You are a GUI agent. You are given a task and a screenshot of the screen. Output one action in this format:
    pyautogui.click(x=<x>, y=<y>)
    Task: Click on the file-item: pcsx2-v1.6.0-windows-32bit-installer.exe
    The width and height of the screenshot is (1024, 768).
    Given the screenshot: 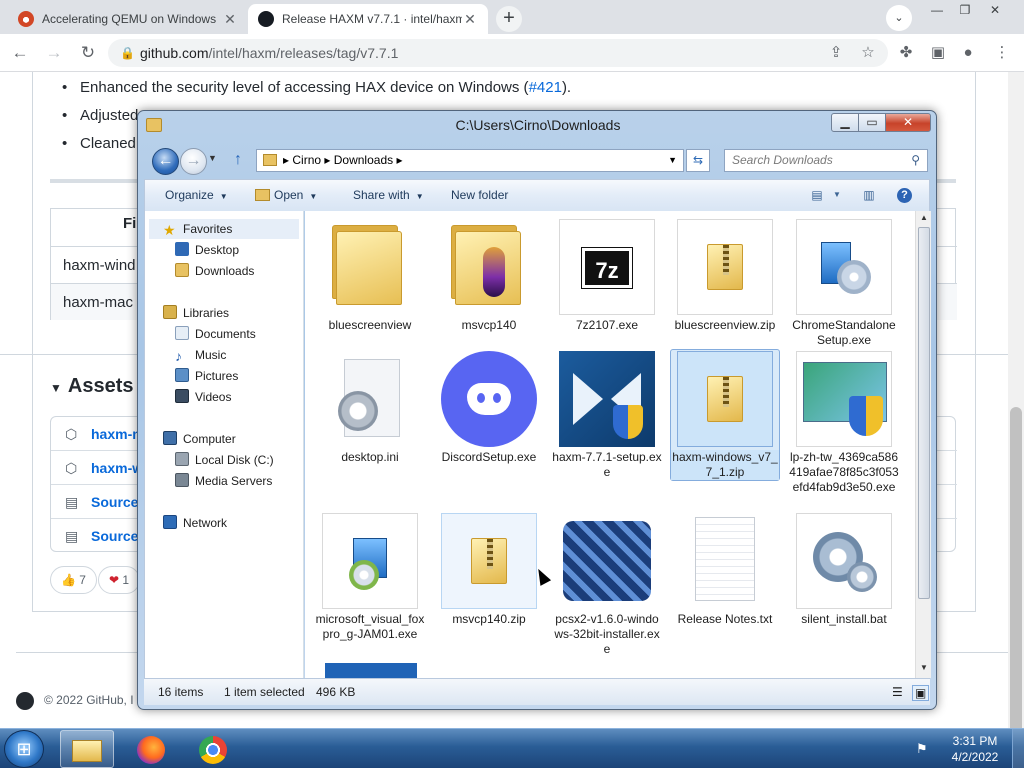 What is the action you would take?
    pyautogui.click(x=607, y=585)
    